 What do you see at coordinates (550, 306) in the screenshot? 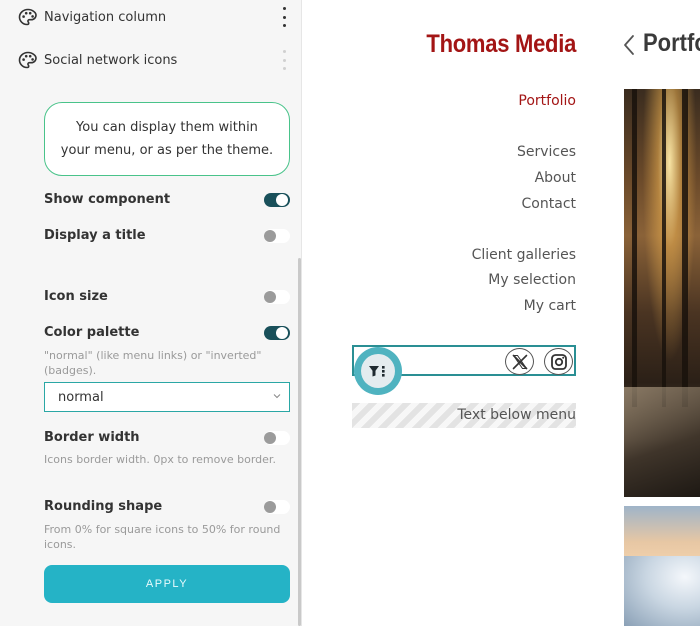
I see `menu-link-my-cart: My cart` at bounding box center [550, 306].